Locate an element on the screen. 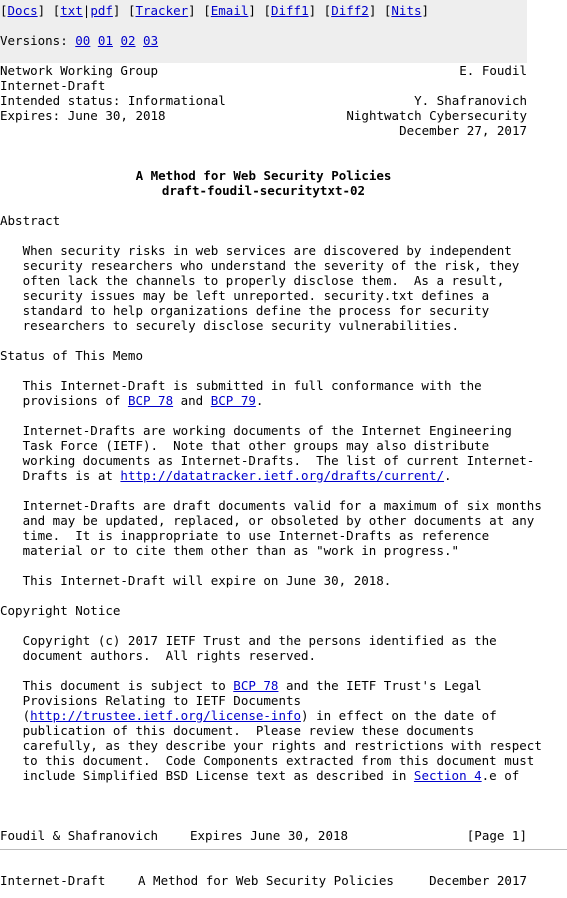 The image size is (567, 898). draft-name: draft-foudil-securitytxt-02 is located at coordinates (263, 190).